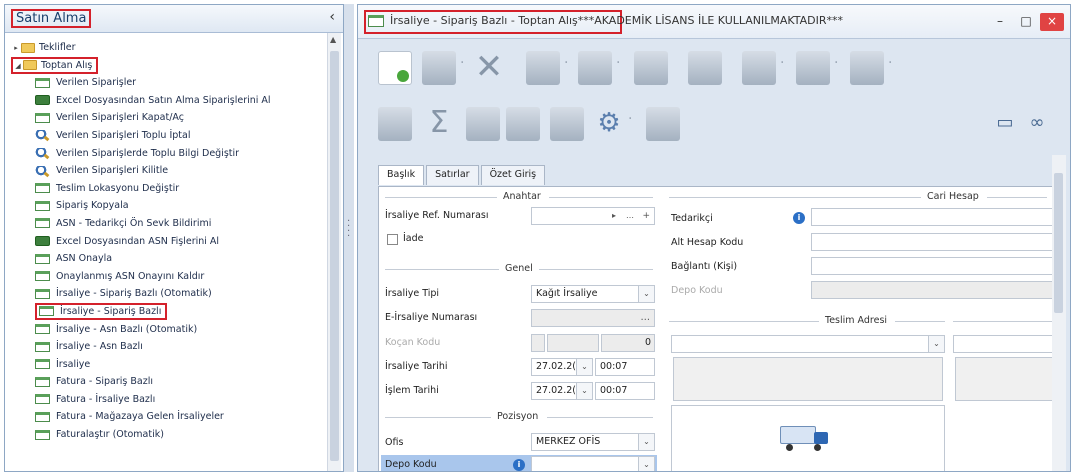 The width and height of the screenshot is (1075, 476). Describe the element at coordinates (401, 175) in the screenshot. I see `tab-baslik: Başlık` at that location.